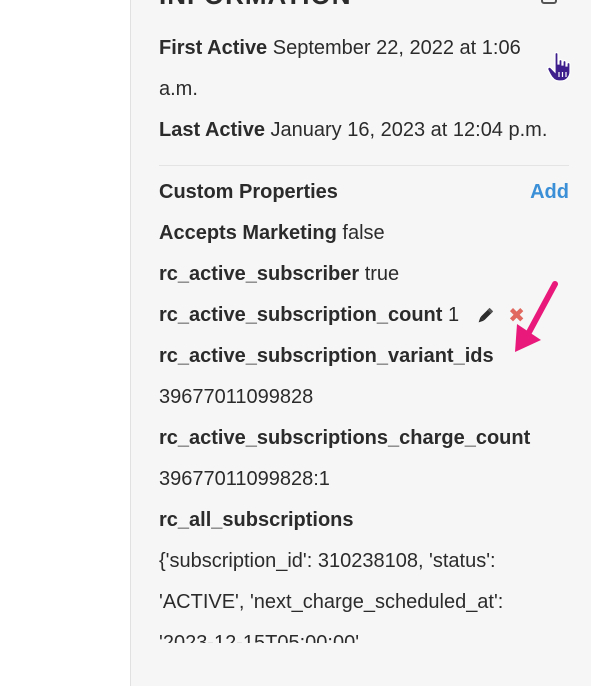 The height and width of the screenshot is (686, 591). What do you see at coordinates (363, 233) in the screenshot?
I see `property-value: false` at bounding box center [363, 233].